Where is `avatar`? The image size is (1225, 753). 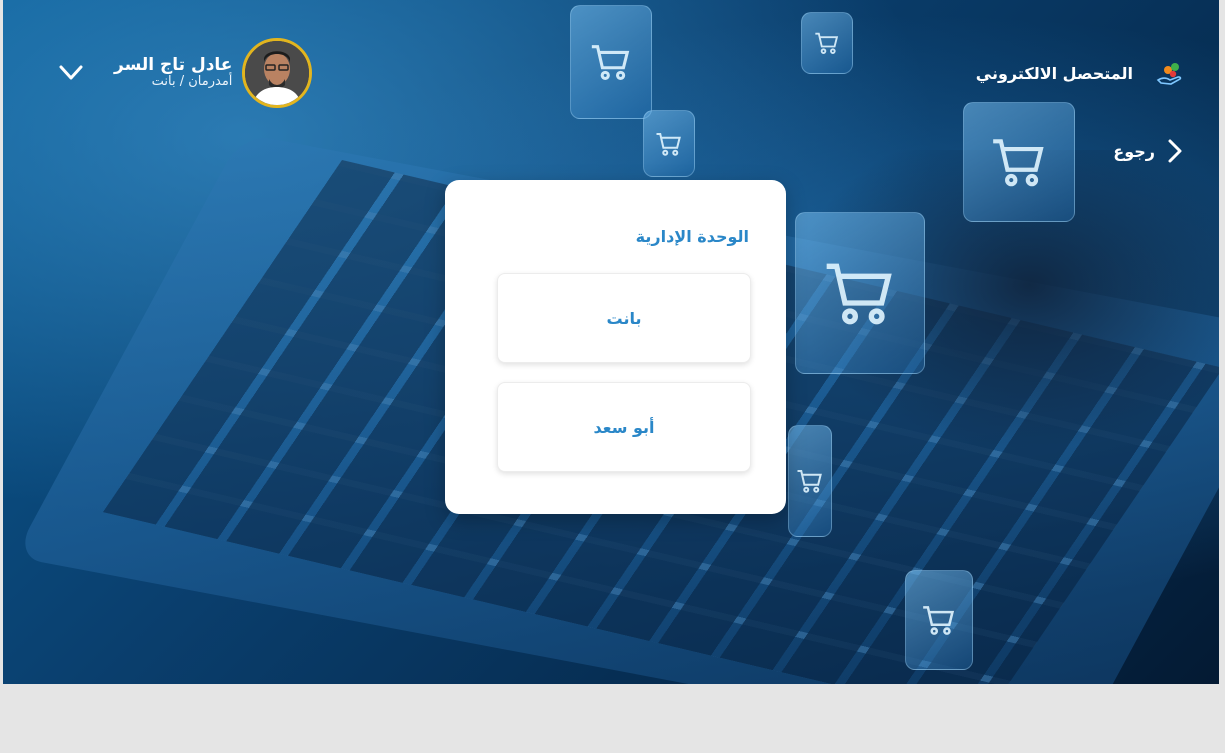
avatar is located at coordinates (277, 73).